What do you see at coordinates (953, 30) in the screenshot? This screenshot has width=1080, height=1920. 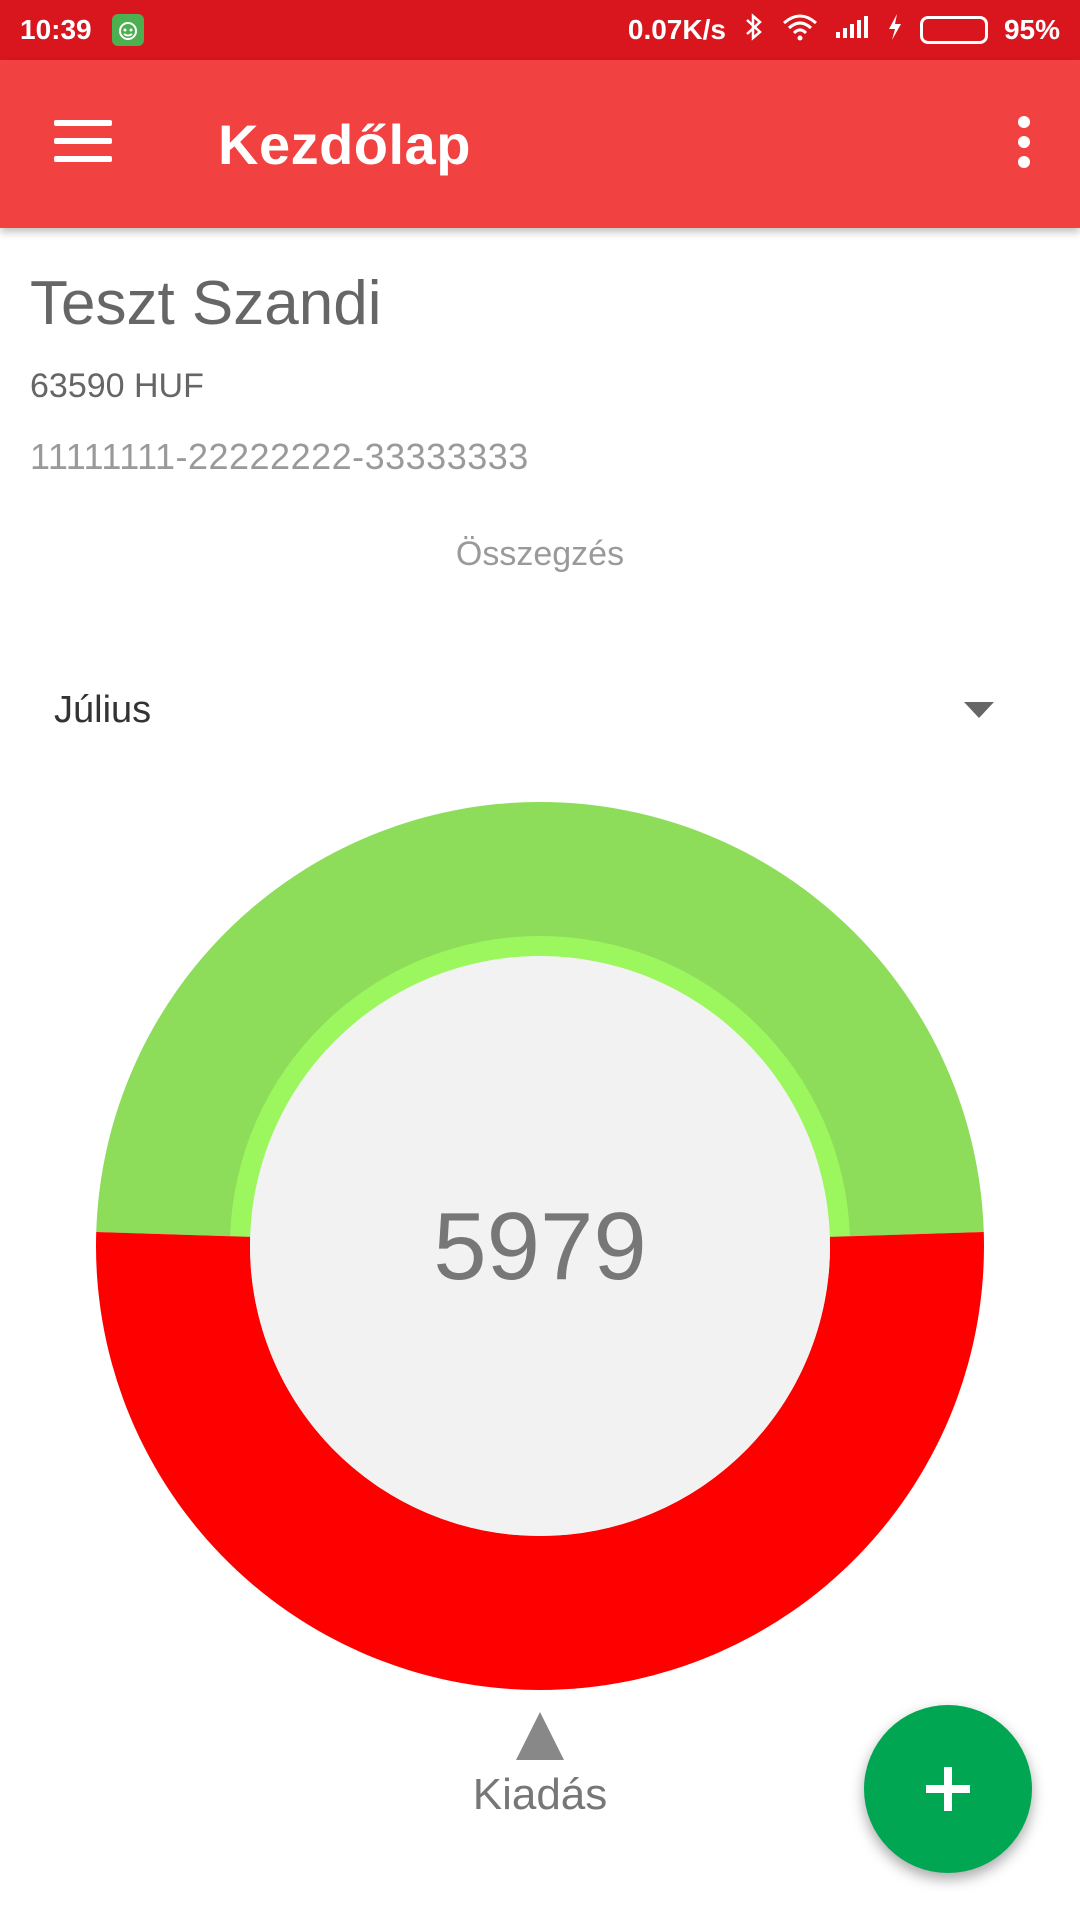 I see `battery-icon` at bounding box center [953, 30].